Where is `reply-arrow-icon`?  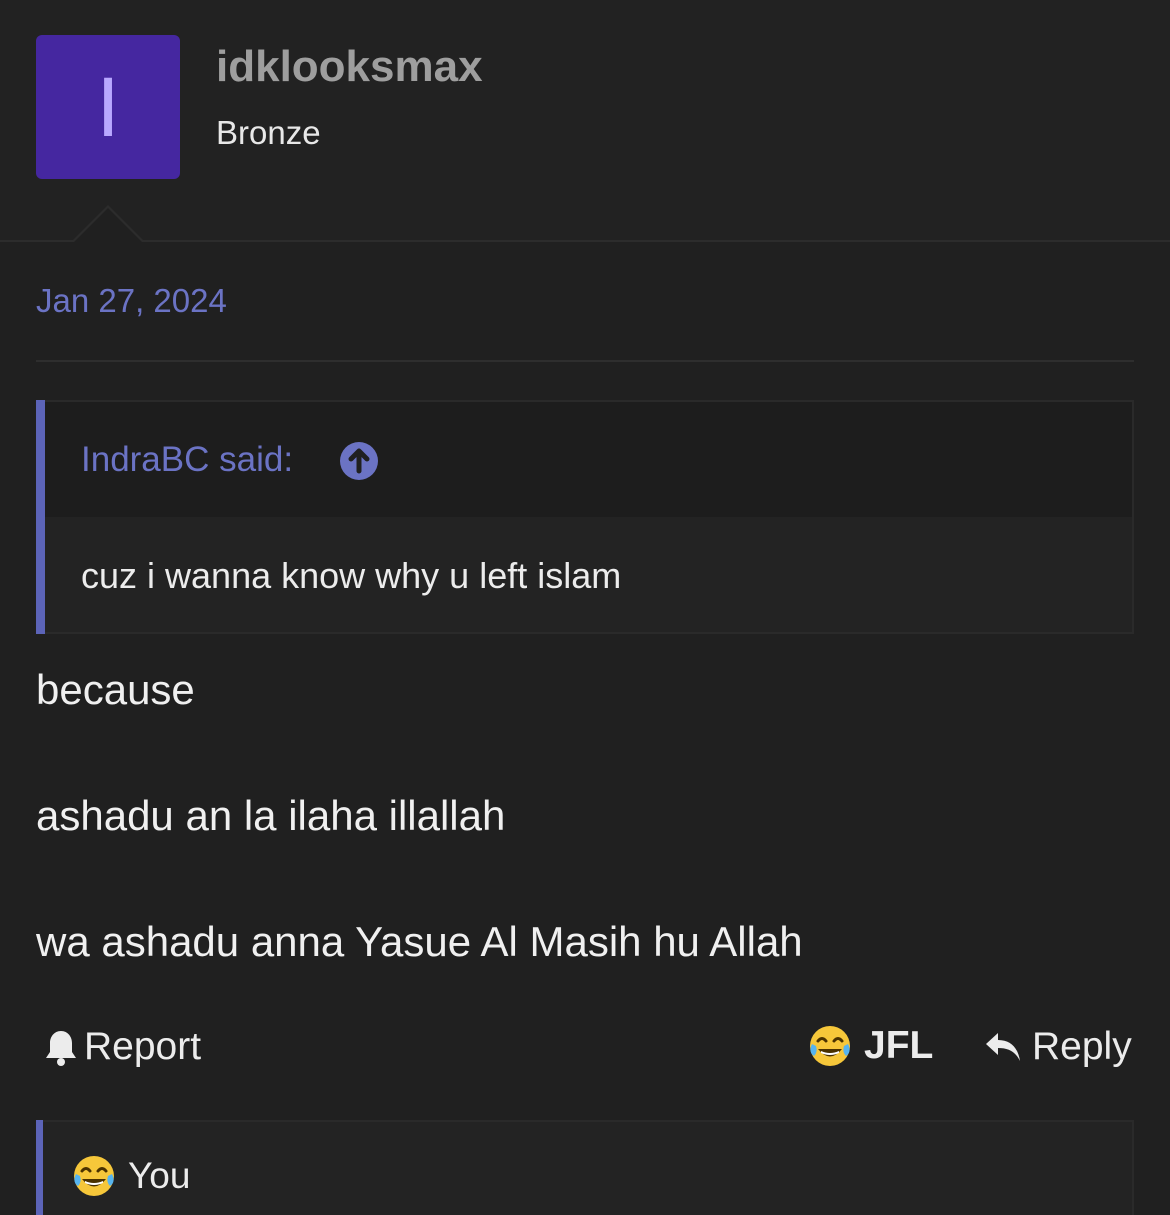 reply-arrow-icon is located at coordinates (1003, 1047).